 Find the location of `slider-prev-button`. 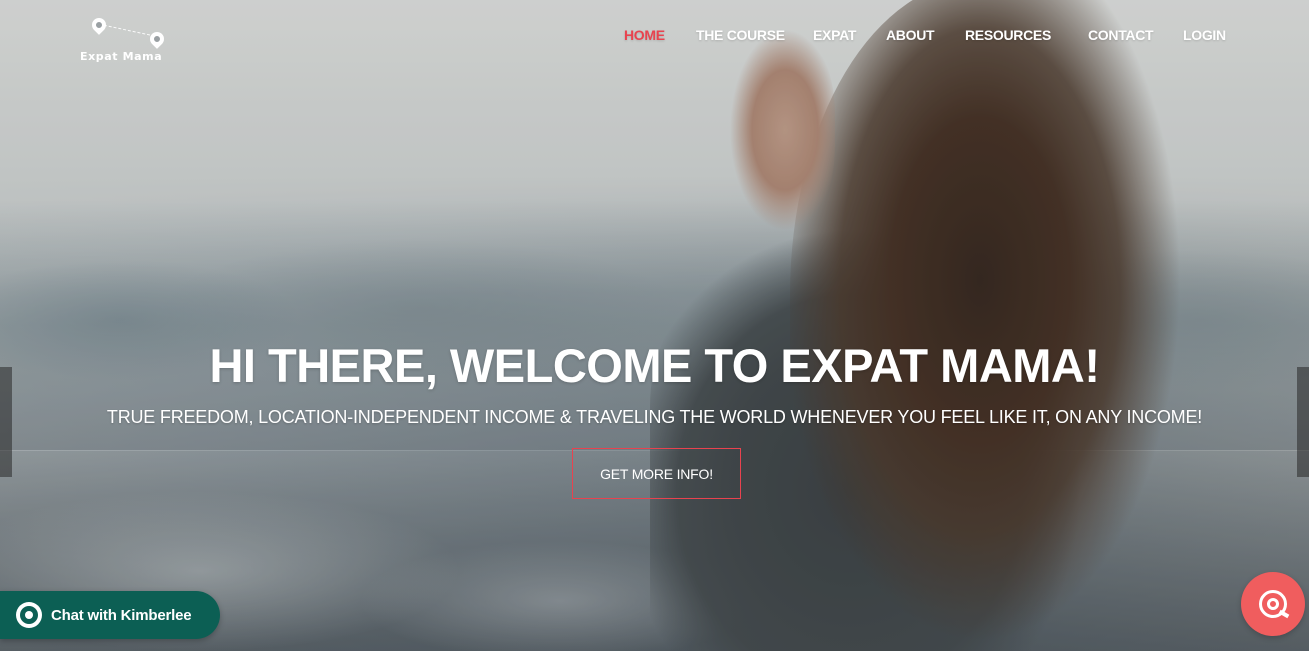

slider-prev-button is located at coordinates (6, 422).